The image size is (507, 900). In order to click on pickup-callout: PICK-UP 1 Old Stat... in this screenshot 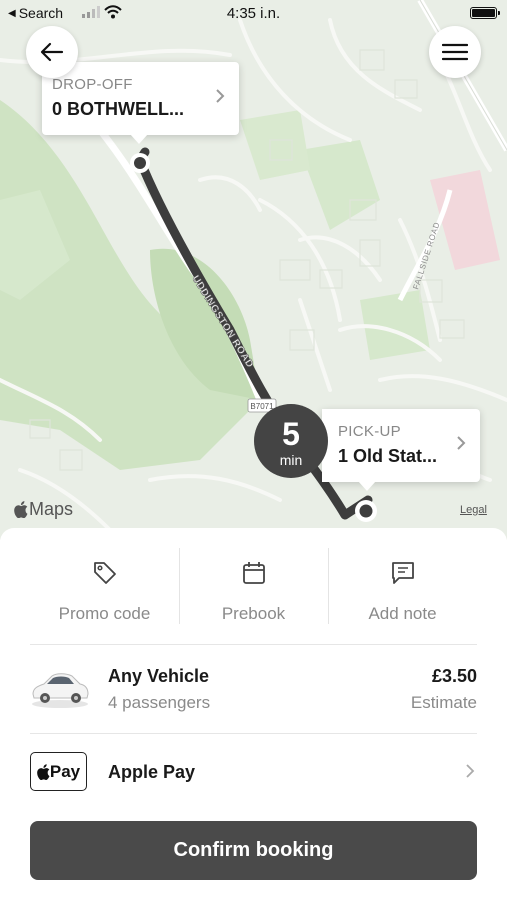, I will do `click(401, 450)`.